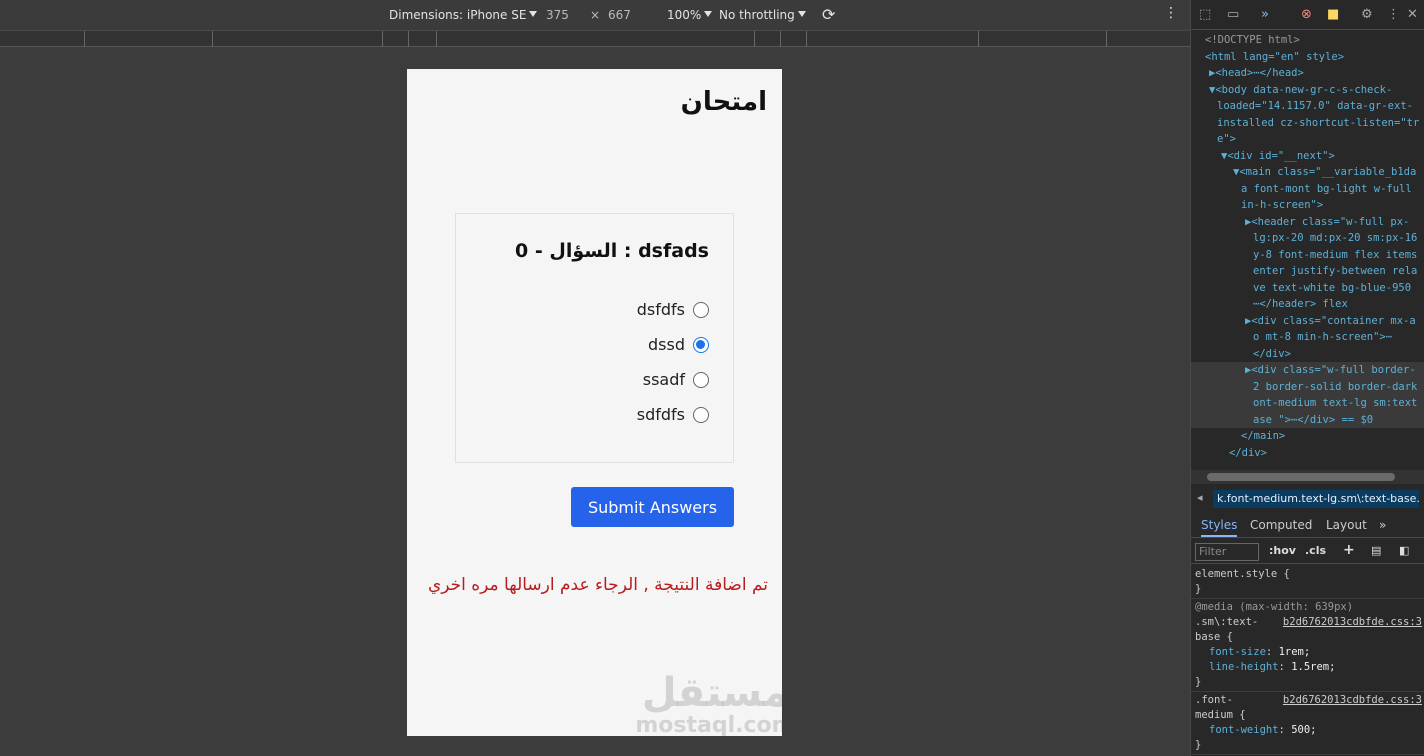  What do you see at coordinates (1307, 57) in the screenshot?
I see `dom-node-line: <html lang="en" style>` at bounding box center [1307, 57].